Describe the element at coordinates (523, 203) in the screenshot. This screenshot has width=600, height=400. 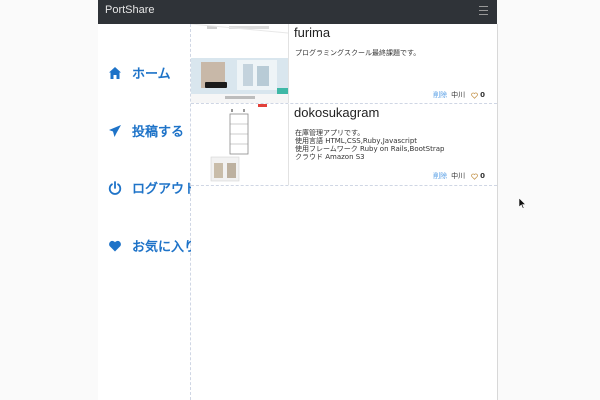
I see `mouse-pointer-icon` at that location.